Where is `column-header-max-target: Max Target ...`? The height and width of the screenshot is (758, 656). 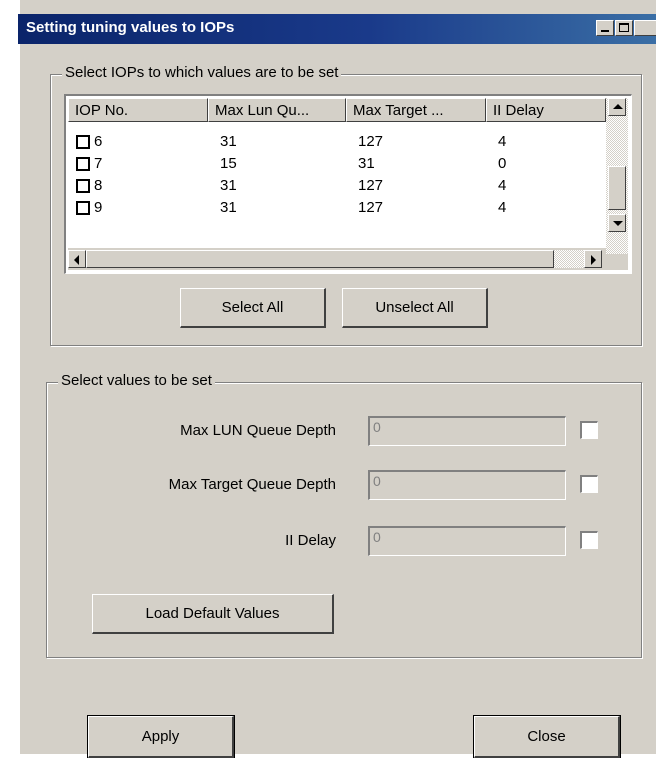 column-header-max-target: Max Target ... is located at coordinates (416, 110).